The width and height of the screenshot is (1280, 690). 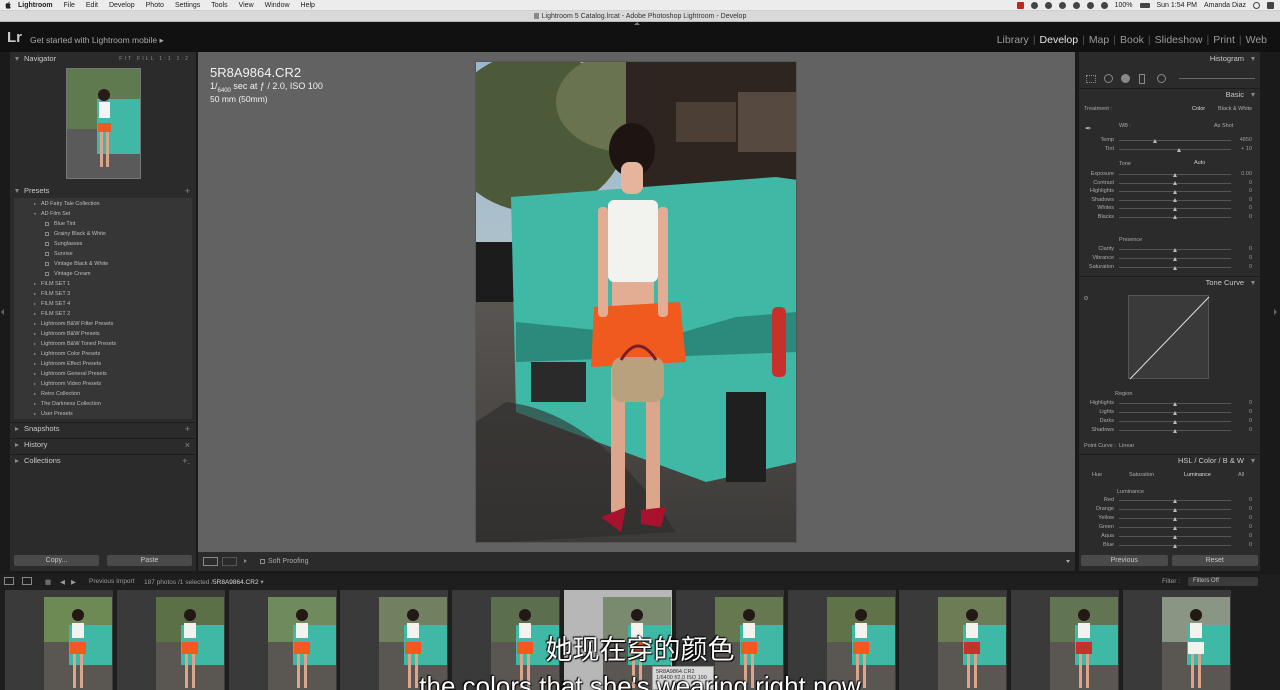 I want to click on preset-folder: Lightroom B&W Presets, so click(x=103, y=334).